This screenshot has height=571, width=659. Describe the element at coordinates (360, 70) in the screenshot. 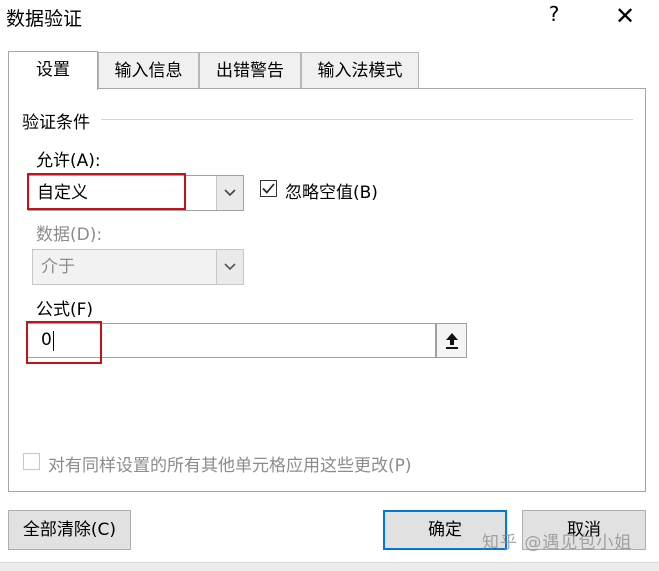

I see `tab-ime-mode: 输入法模式` at that location.